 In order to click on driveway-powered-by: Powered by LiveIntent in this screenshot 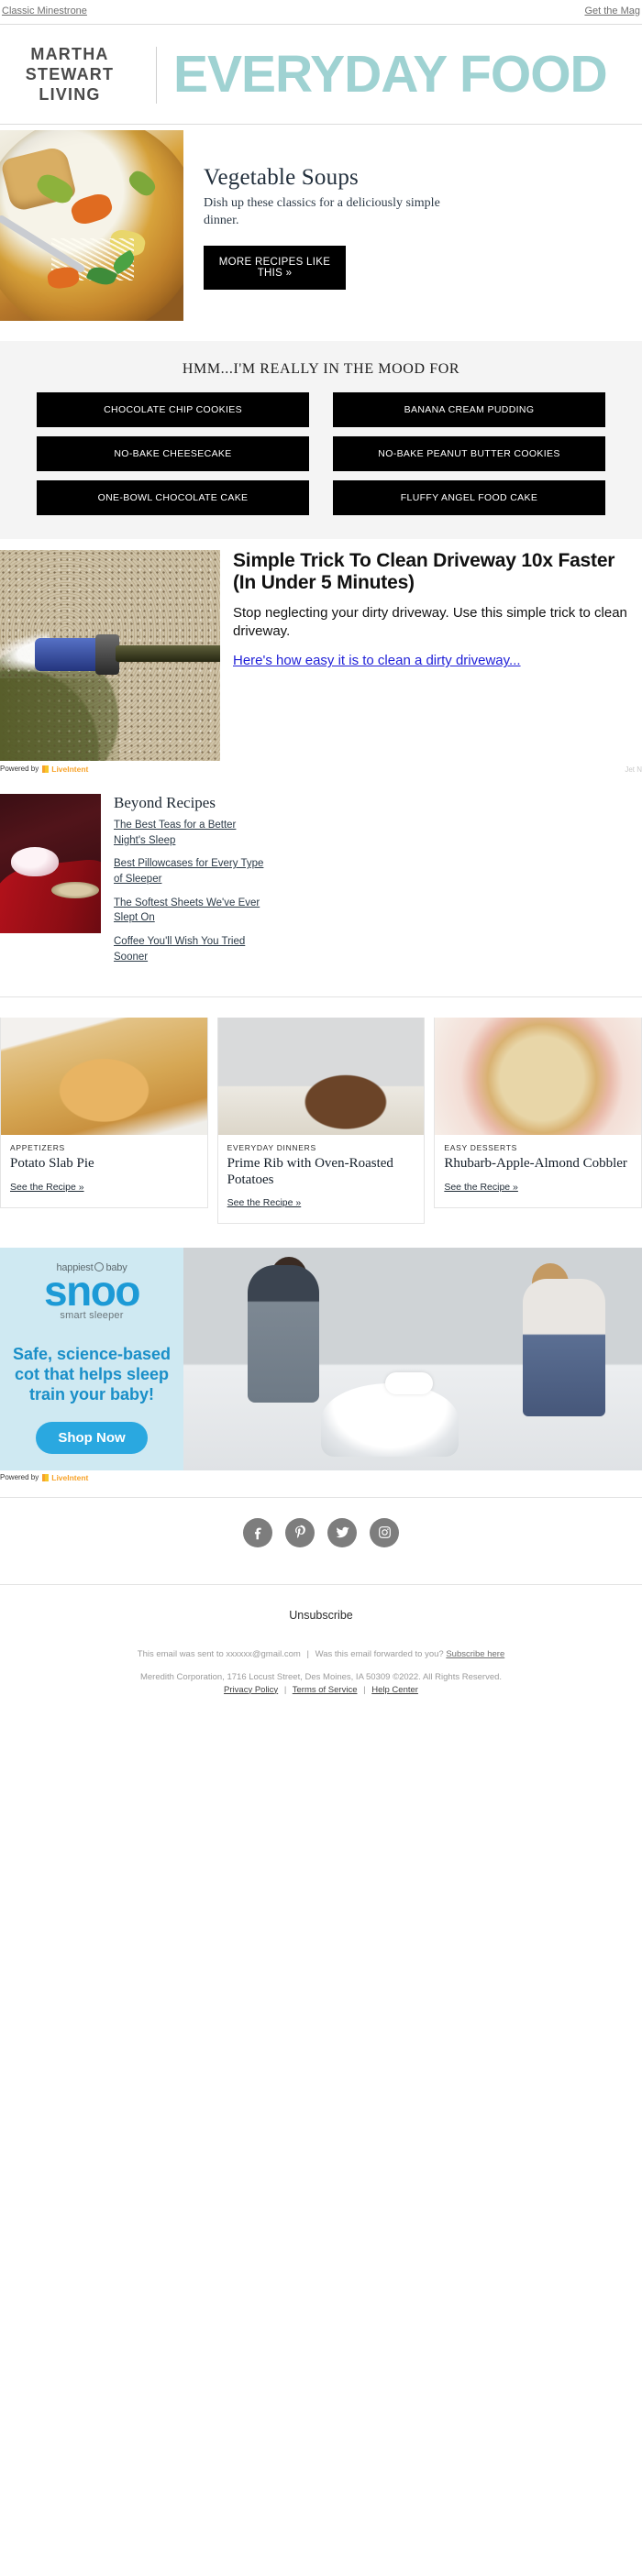, I will do `click(44, 770)`.